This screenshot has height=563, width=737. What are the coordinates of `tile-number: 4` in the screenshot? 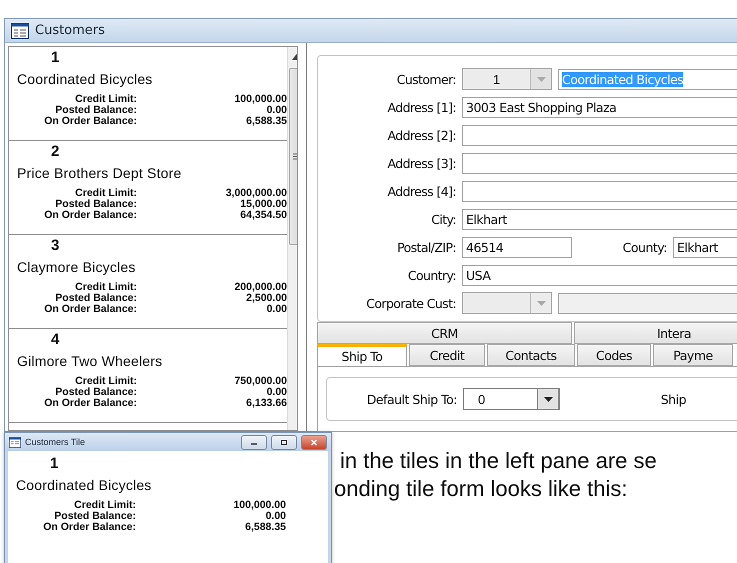 It's located at (55, 340).